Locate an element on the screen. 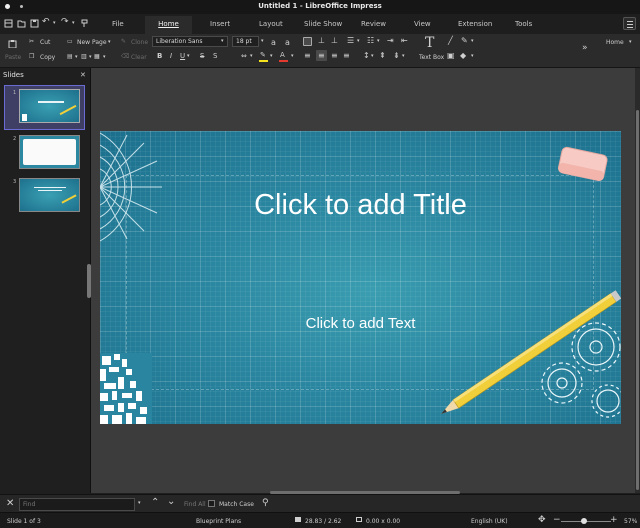  fit-slide-icon: ✥ is located at coordinates (542, 520).